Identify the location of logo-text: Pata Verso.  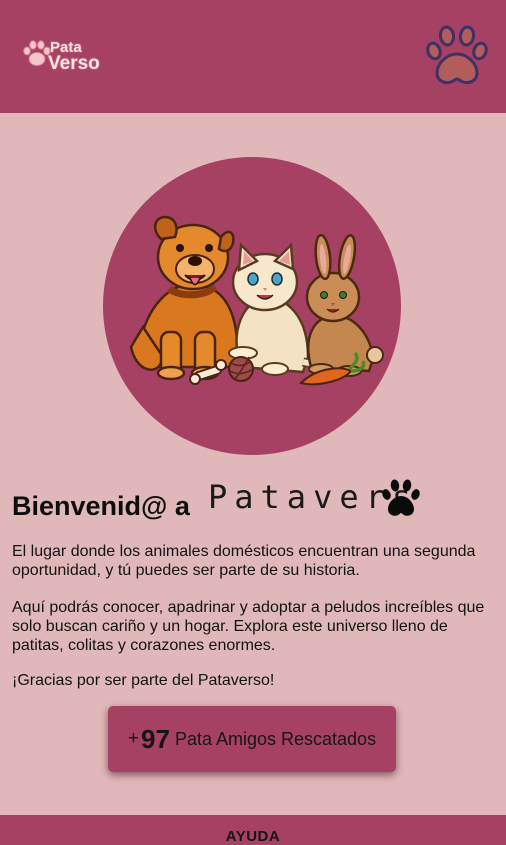
(74, 57).